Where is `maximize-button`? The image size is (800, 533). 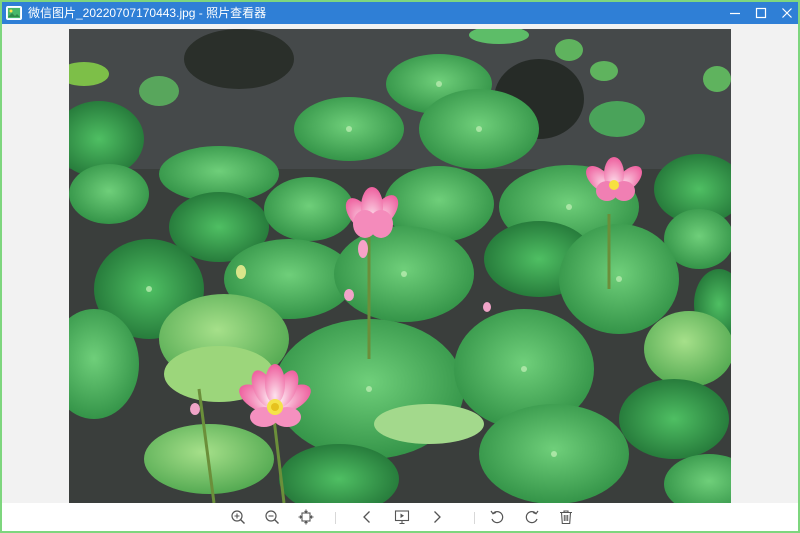
maximize-button is located at coordinates (761, 13).